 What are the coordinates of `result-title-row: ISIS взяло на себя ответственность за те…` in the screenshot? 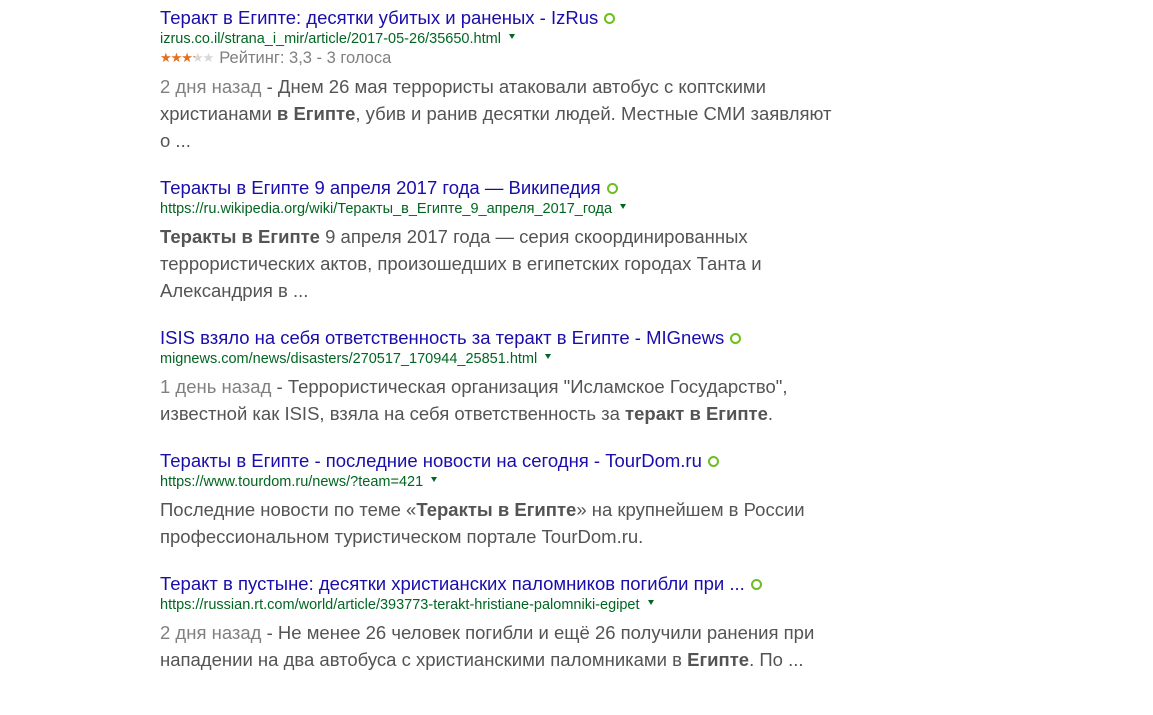 It's located at (500, 338).